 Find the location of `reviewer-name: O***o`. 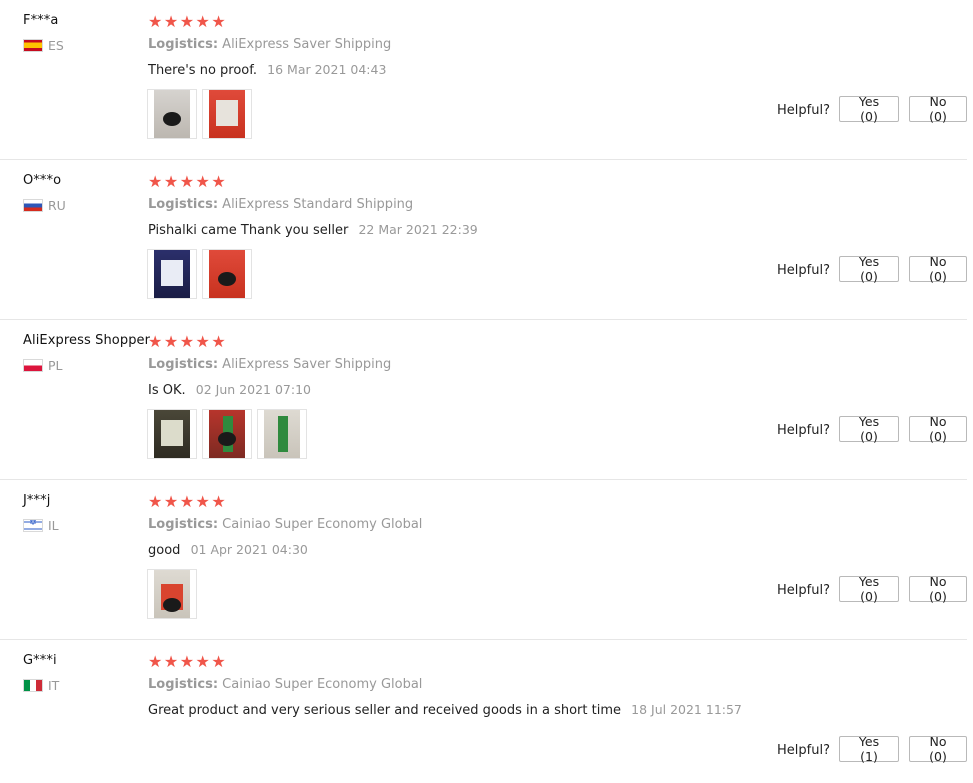

reviewer-name: O***o is located at coordinates (42, 180).